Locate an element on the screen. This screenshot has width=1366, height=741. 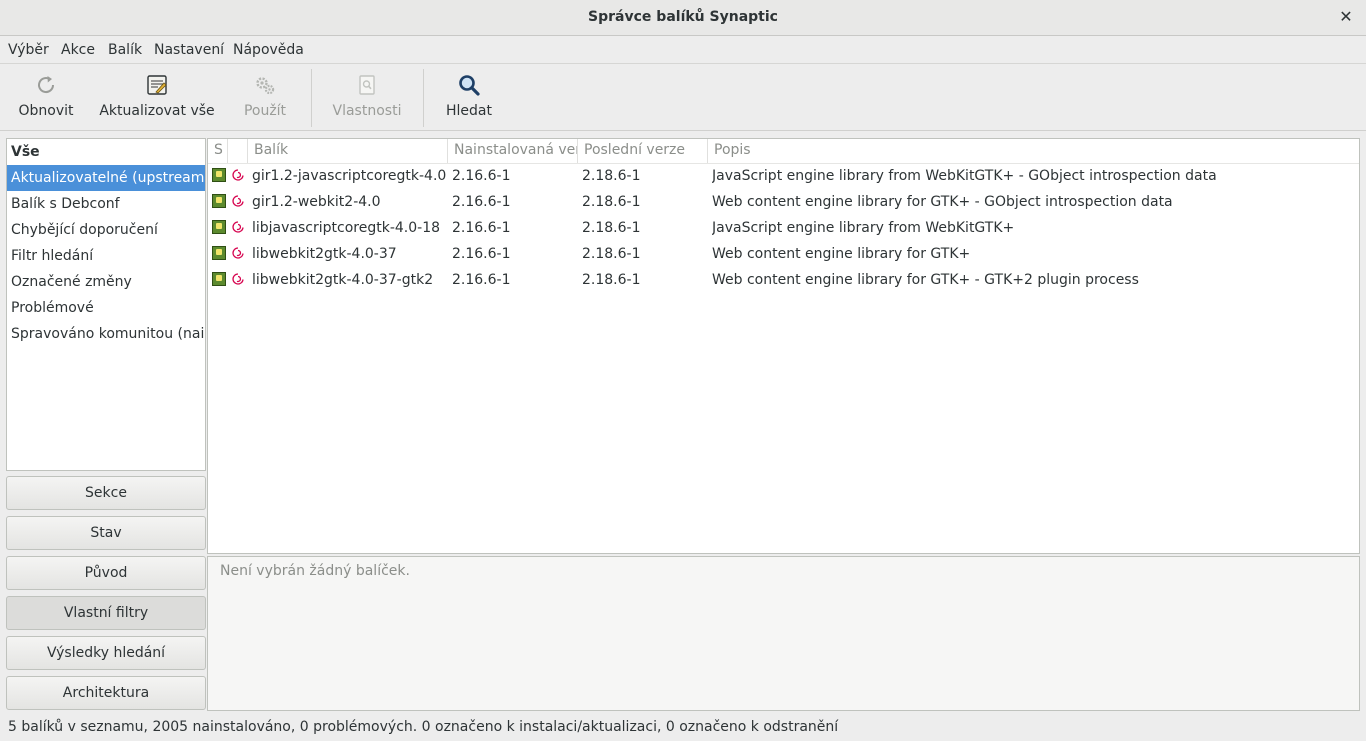
column-installed-version: Nainstalovaná verze is located at coordinates (513, 151).